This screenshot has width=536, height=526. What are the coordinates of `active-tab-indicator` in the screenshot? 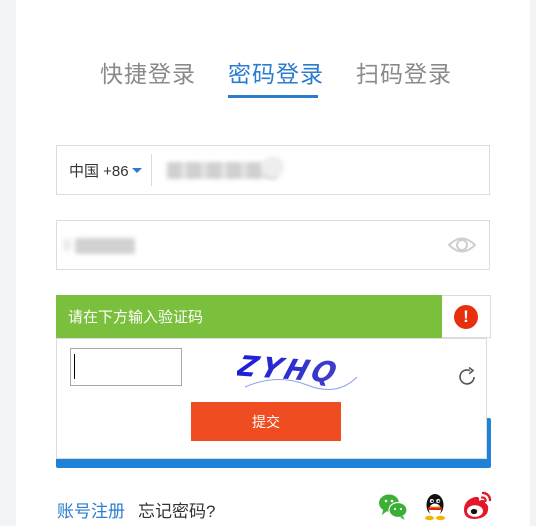 It's located at (273, 96).